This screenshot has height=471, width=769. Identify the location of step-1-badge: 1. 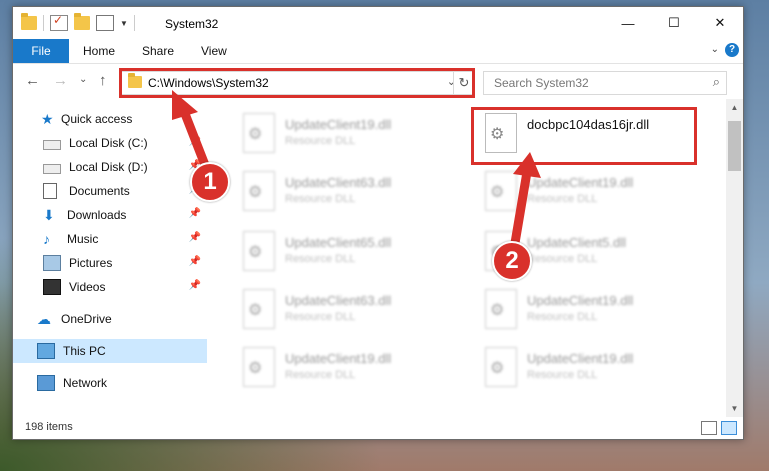
(210, 182).